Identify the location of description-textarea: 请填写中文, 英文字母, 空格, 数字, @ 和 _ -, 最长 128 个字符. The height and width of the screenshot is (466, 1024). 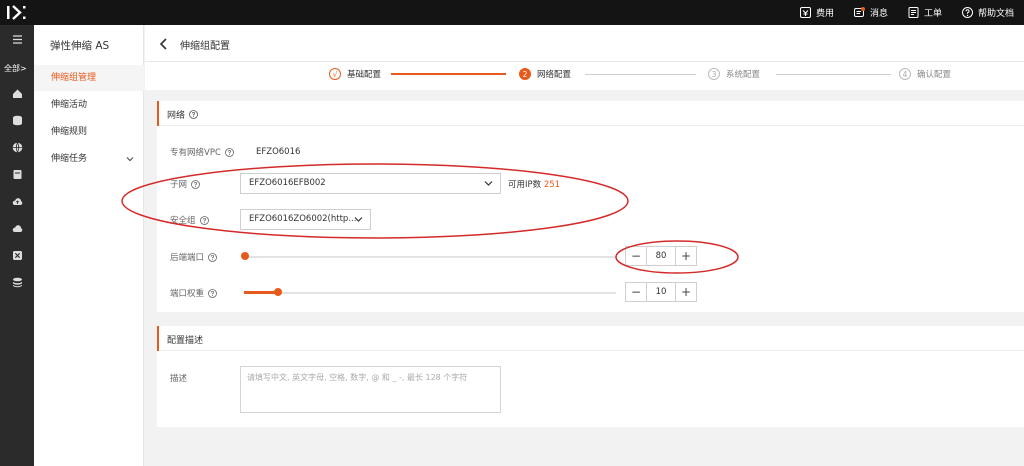
(370, 389).